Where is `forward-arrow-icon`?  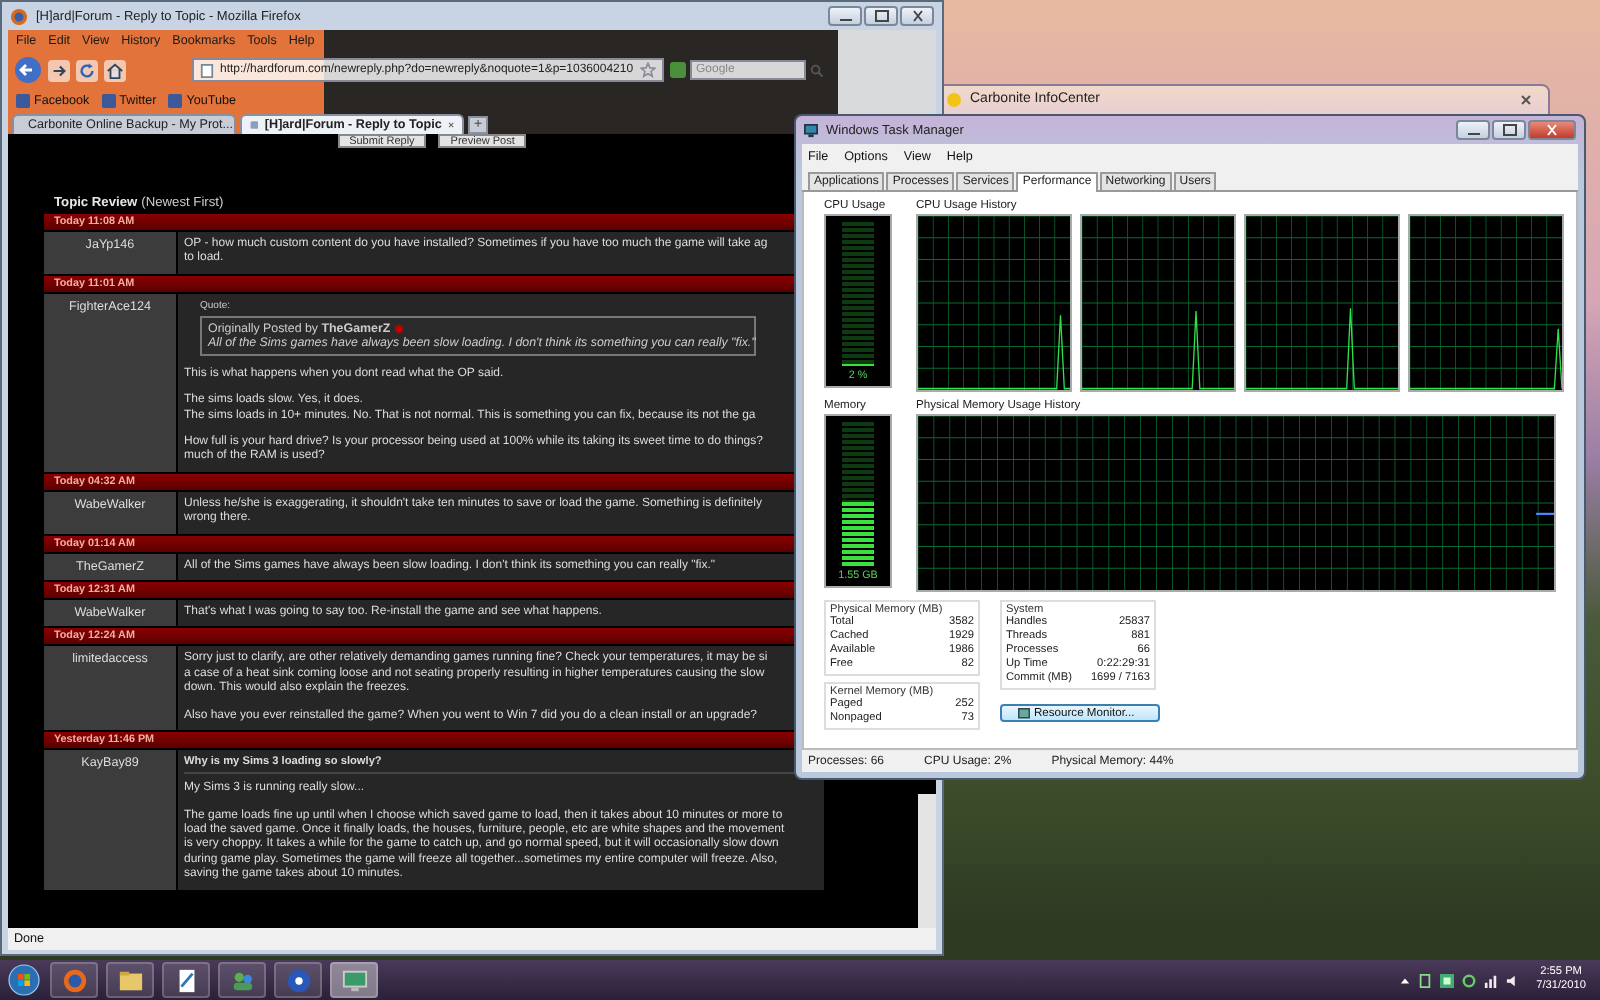
forward-arrow-icon is located at coordinates (59, 70).